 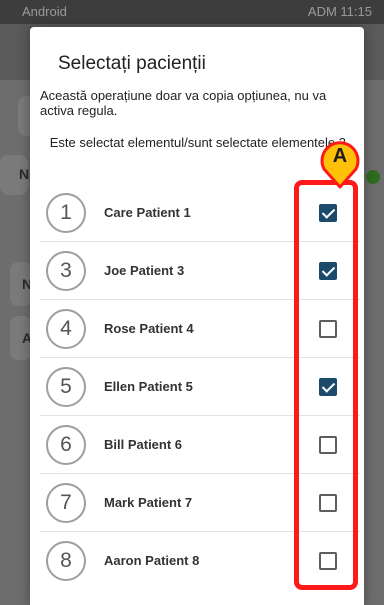 What do you see at coordinates (66, 271) in the screenshot?
I see `bed-number-badge: 3` at bounding box center [66, 271].